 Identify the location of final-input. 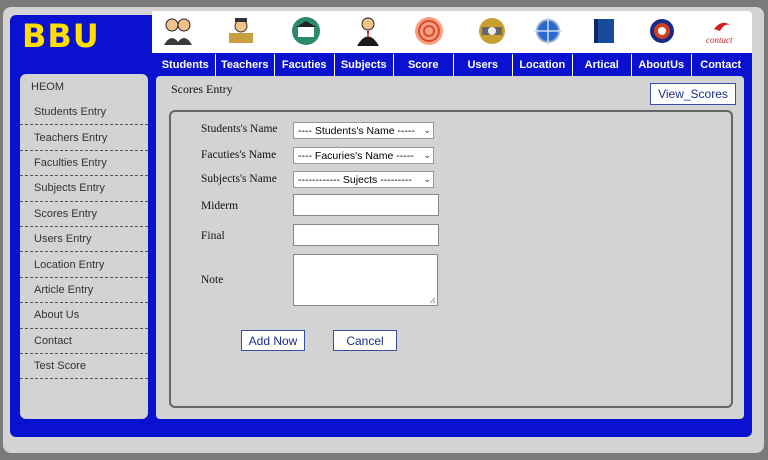
(366, 235).